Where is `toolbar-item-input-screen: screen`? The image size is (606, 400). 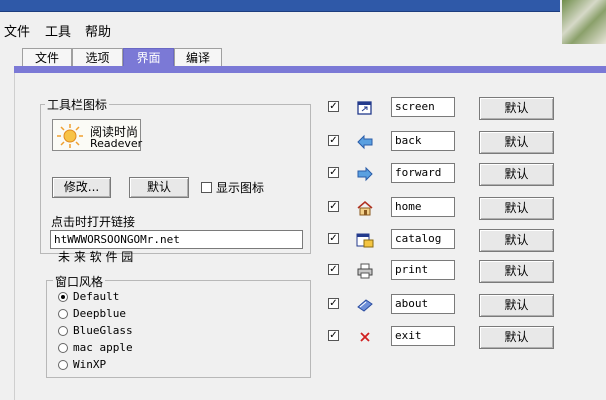 toolbar-item-input-screen: screen is located at coordinates (423, 107).